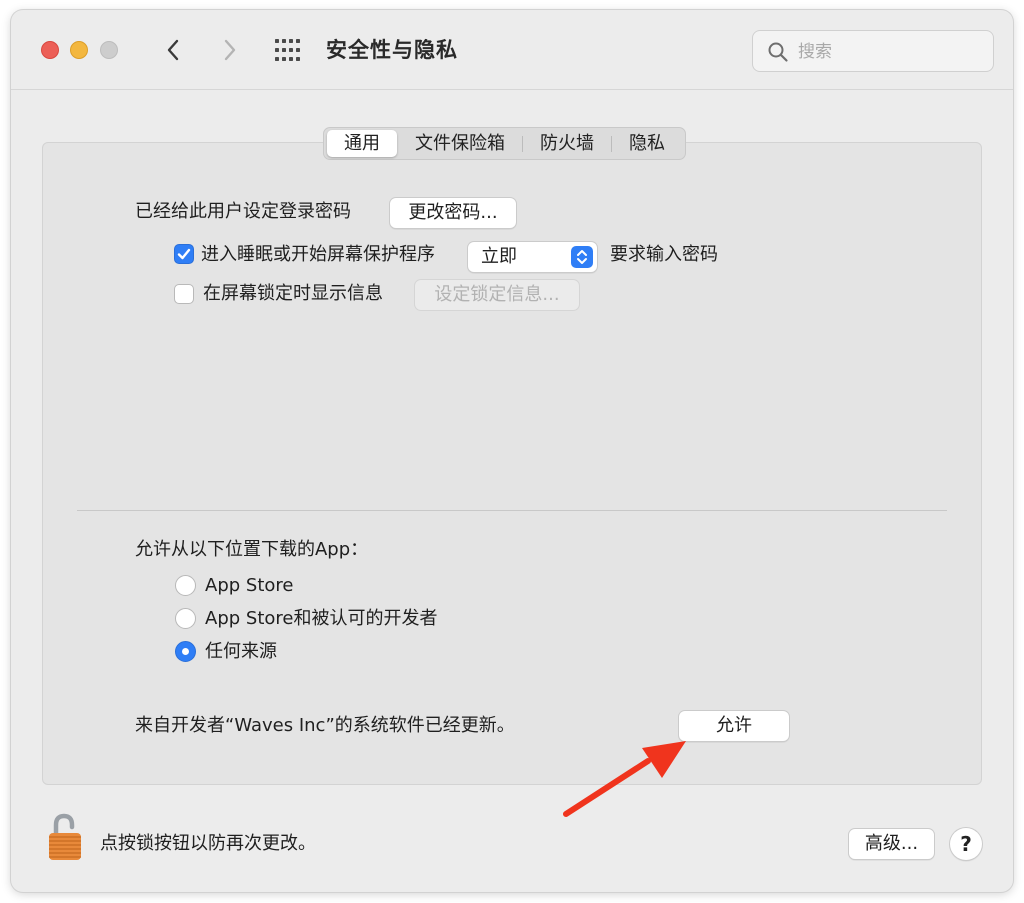  What do you see at coordinates (624, 779) in the screenshot?
I see `annotation-arrow-icon` at bounding box center [624, 779].